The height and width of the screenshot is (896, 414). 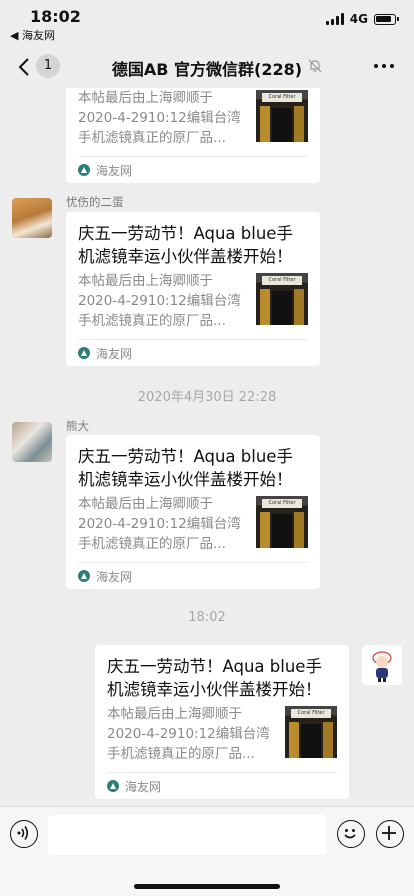 I want to click on chat-title: 德国AB 官方微信群(228), so click(x=207, y=69).